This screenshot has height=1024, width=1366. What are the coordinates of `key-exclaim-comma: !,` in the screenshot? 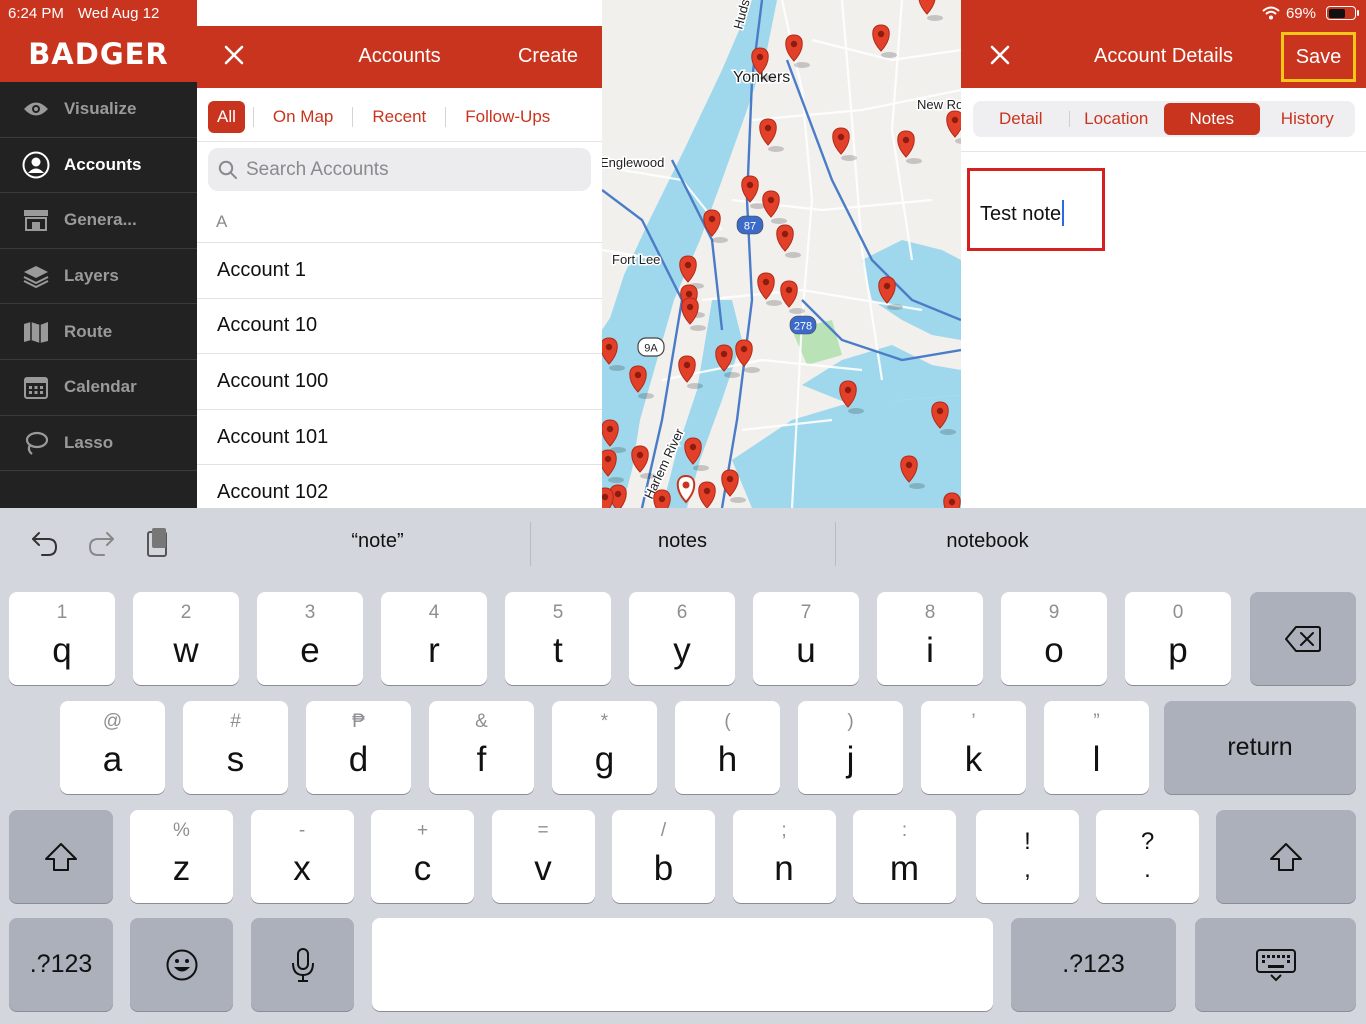 It's located at (1027, 856).